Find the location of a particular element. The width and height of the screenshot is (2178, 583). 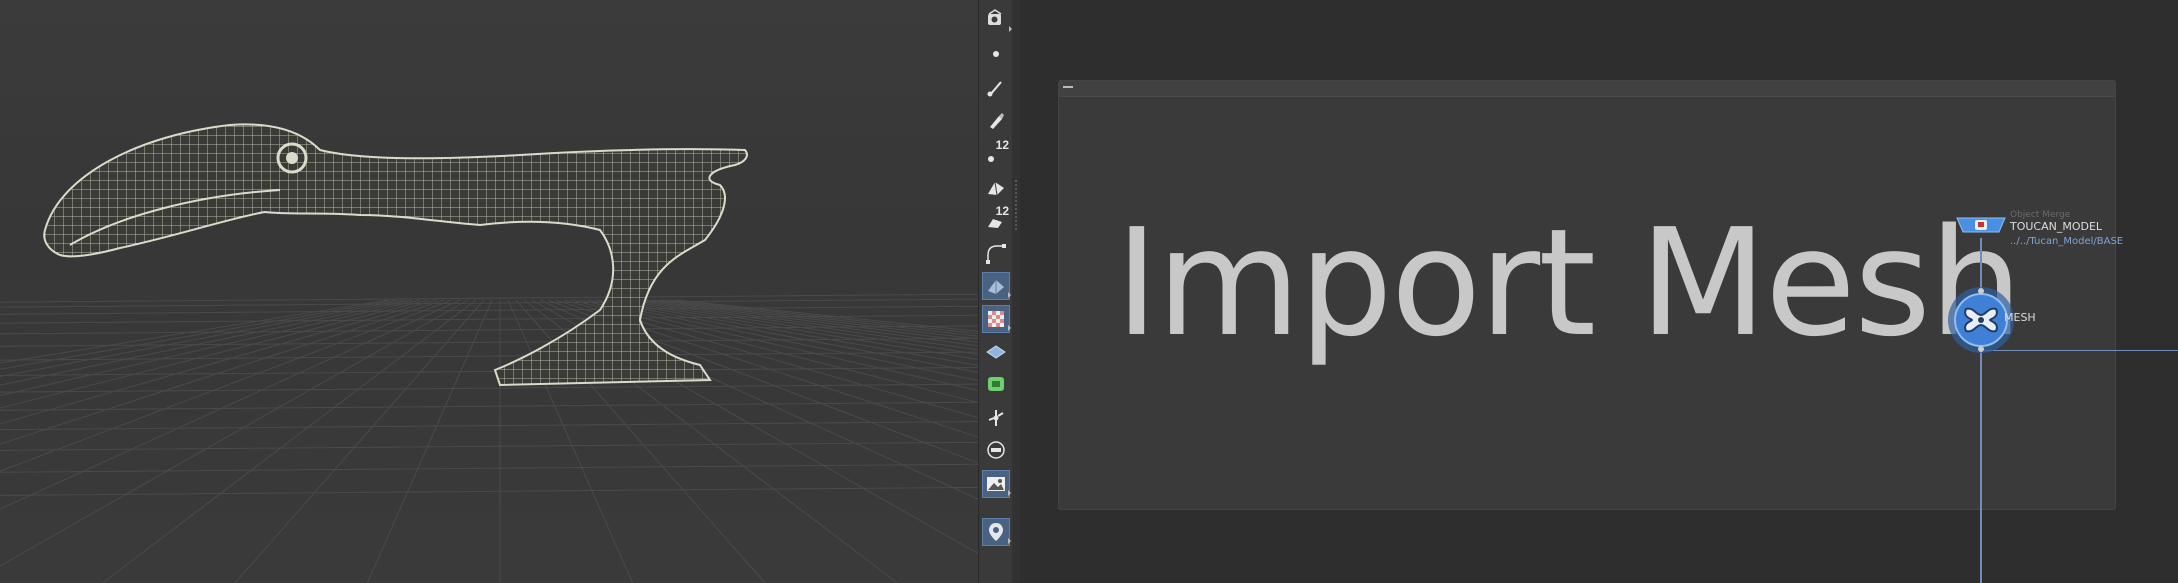

tool-prim-numbers-button: 12 is located at coordinates (996, 219).